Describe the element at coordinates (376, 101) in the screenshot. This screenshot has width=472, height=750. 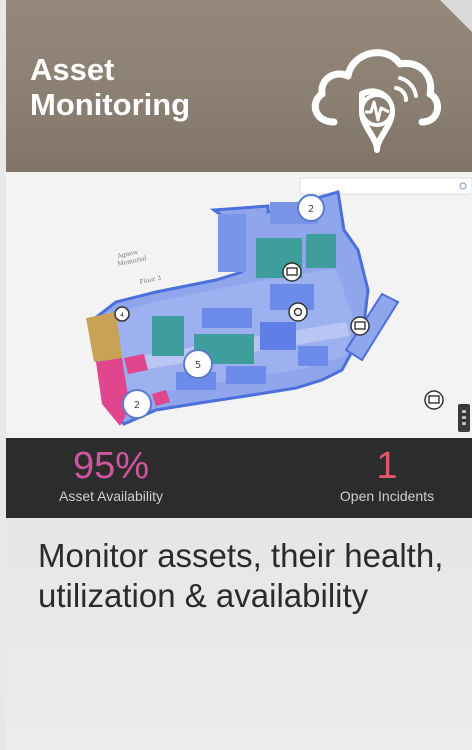
I see `cloud-monitoring-icon` at that location.